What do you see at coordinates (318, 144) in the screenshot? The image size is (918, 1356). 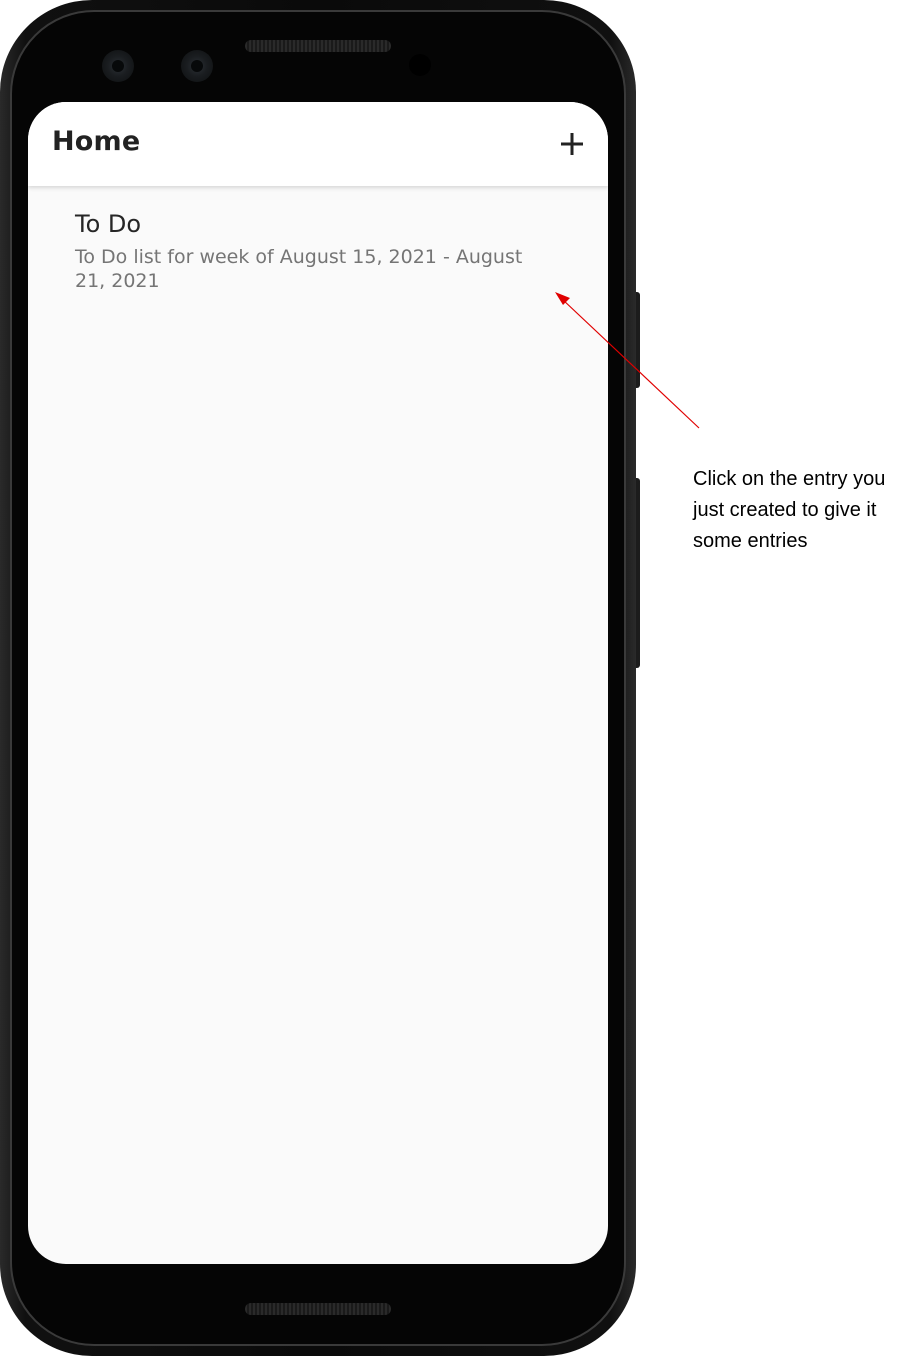 I see `app-bar: Home` at bounding box center [318, 144].